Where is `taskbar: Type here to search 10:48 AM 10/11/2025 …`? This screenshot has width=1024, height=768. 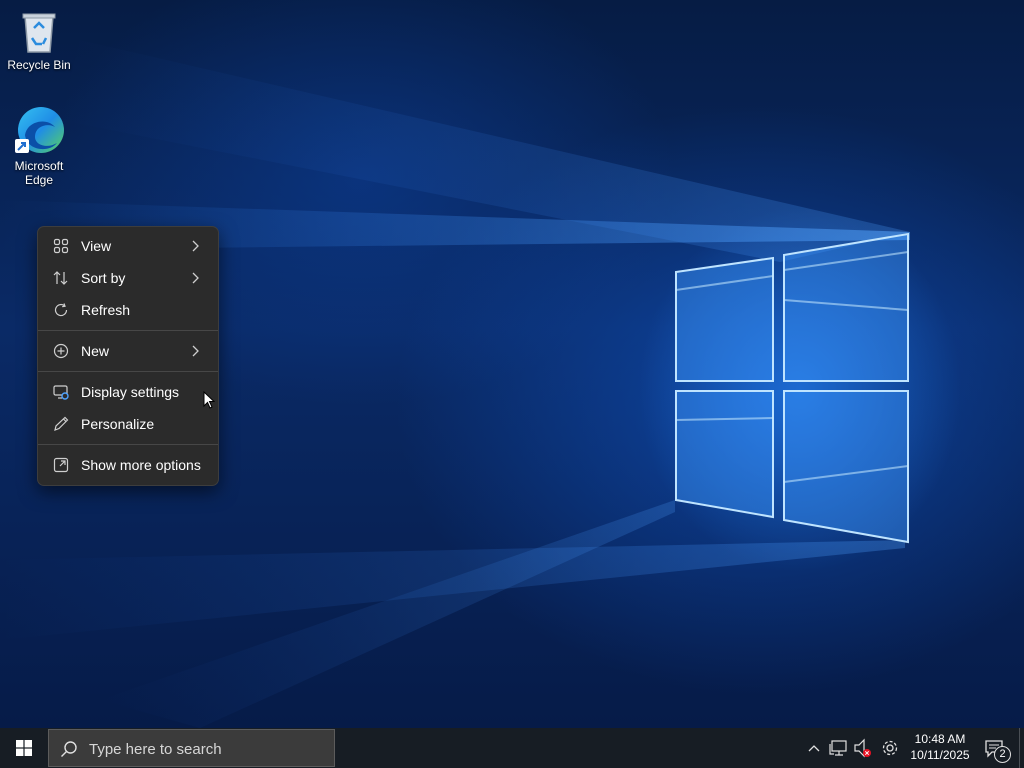 taskbar: Type here to search 10:48 AM 10/11/2025 … is located at coordinates (512, 748).